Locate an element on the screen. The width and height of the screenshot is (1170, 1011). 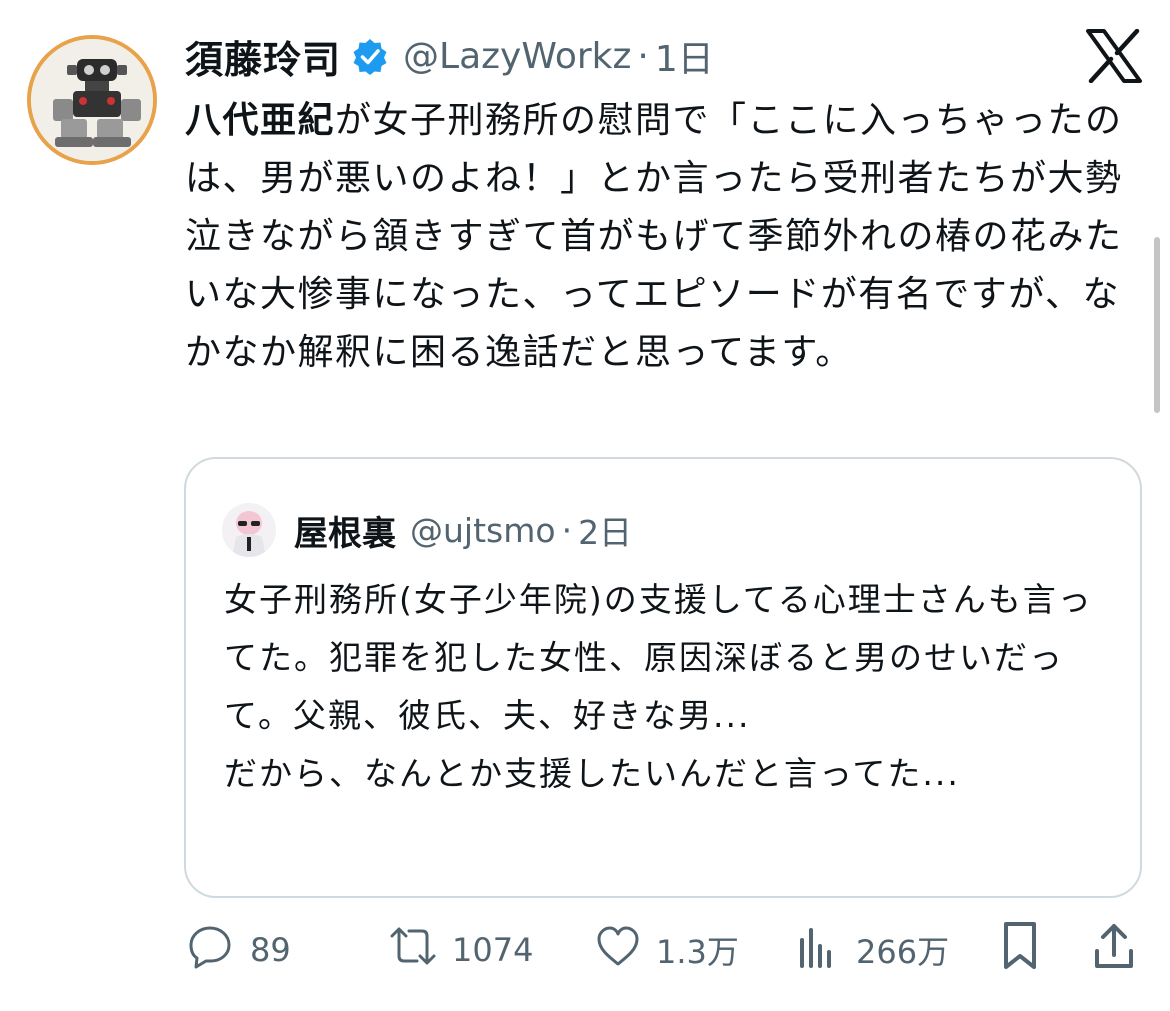
heart-icon is located at coordinates (618, 950).